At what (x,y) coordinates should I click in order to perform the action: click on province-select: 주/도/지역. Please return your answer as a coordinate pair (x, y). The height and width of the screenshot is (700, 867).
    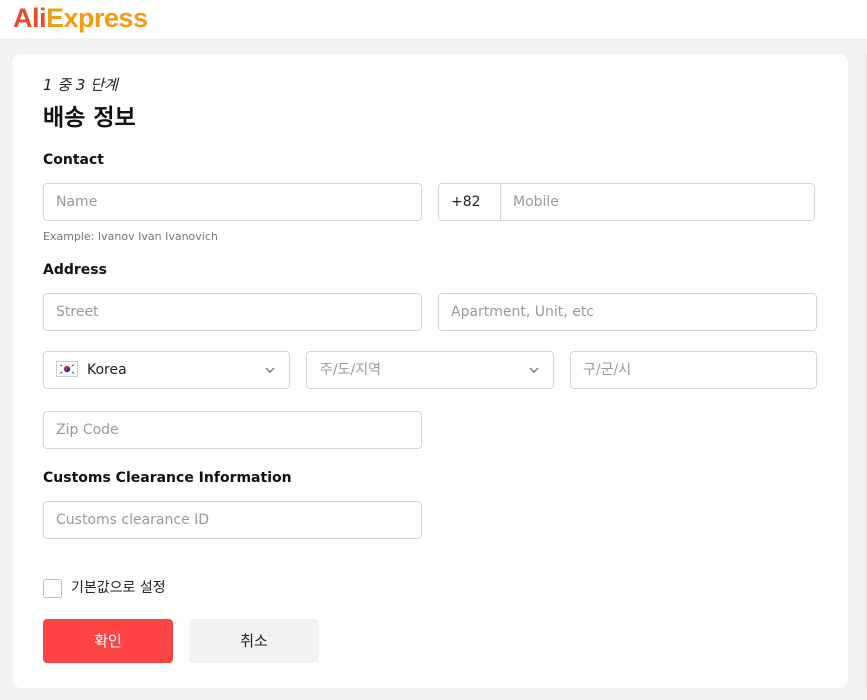
    Looking at the image, I should click on (430, 370).